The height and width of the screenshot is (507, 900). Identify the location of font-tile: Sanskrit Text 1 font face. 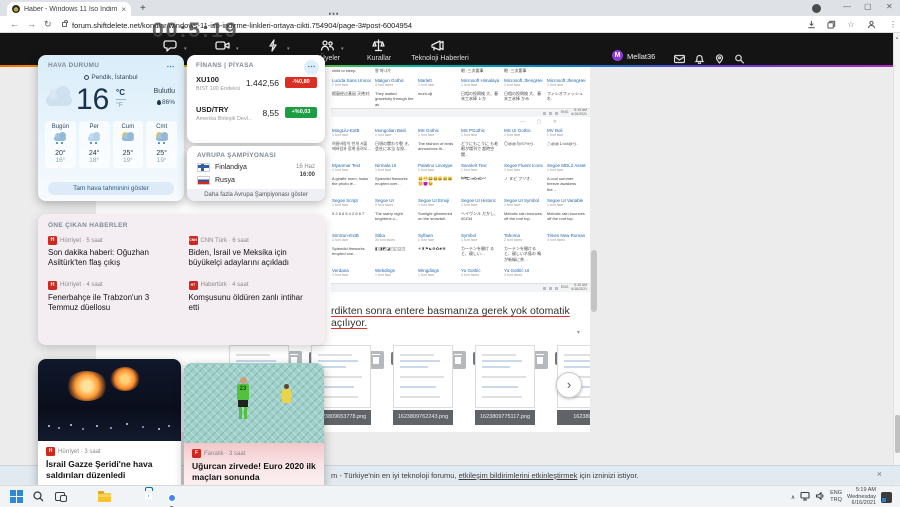
(481, 168).